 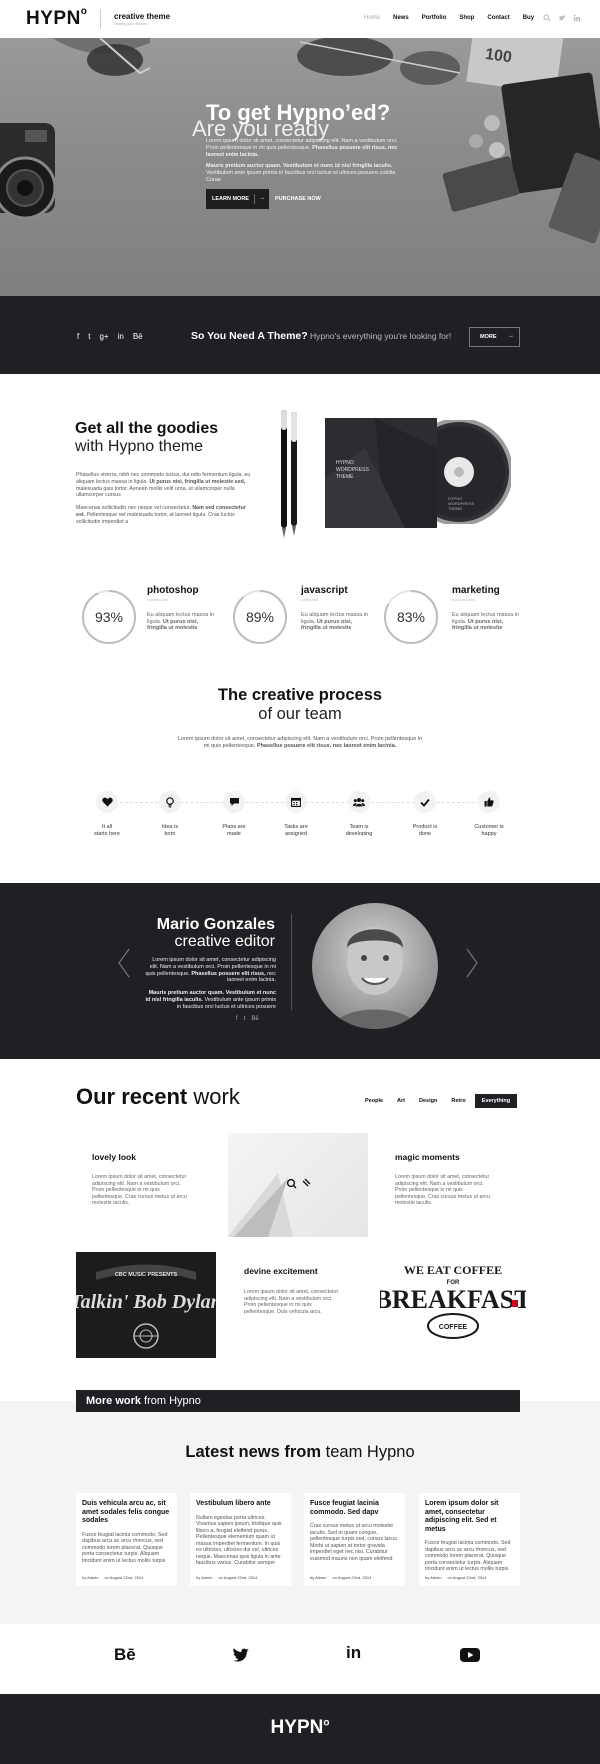 What do you see at coordinates (434, 18) in the screenshot?
I see `nav-portfolio: Portfolio` at bounding box center [434, 18].